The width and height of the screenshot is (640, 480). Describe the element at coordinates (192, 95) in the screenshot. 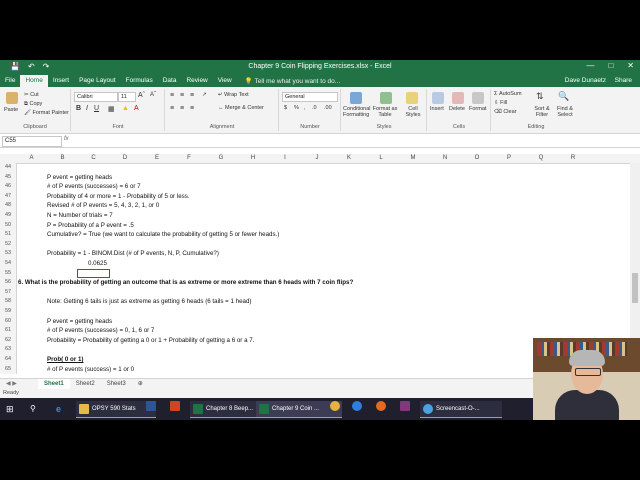

I see `align-bottom-icon: ≡` at that location.